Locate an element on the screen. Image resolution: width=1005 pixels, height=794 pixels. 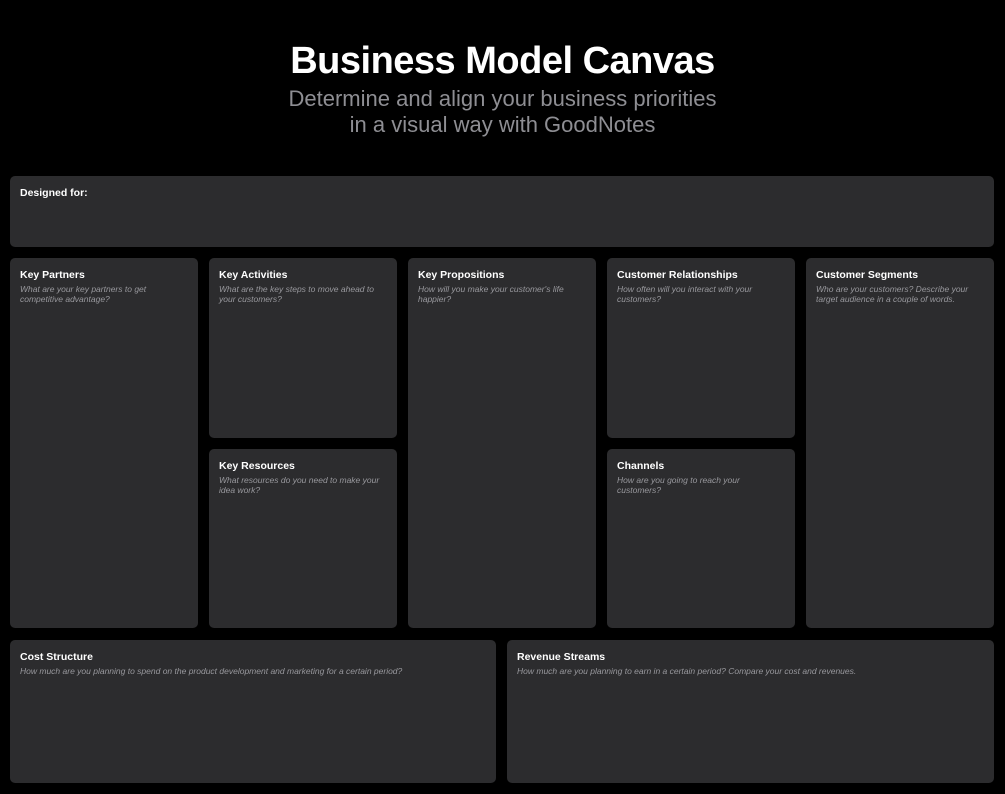
cost-structure-title: Cost Structure is located at coordinates (56, 657).